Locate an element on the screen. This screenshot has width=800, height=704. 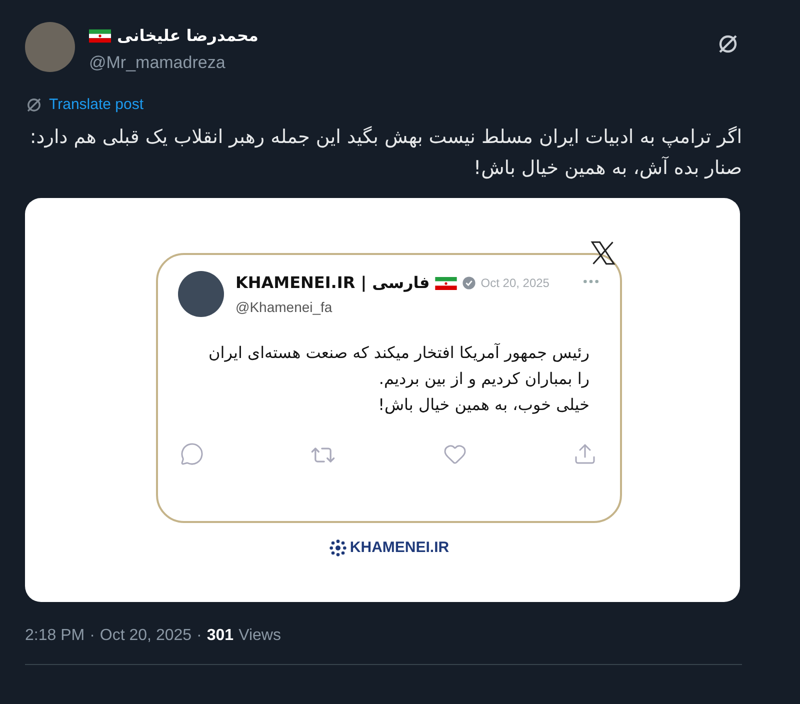
author-name: محمدرضا علیخانی is located at coordinates (187, 36).